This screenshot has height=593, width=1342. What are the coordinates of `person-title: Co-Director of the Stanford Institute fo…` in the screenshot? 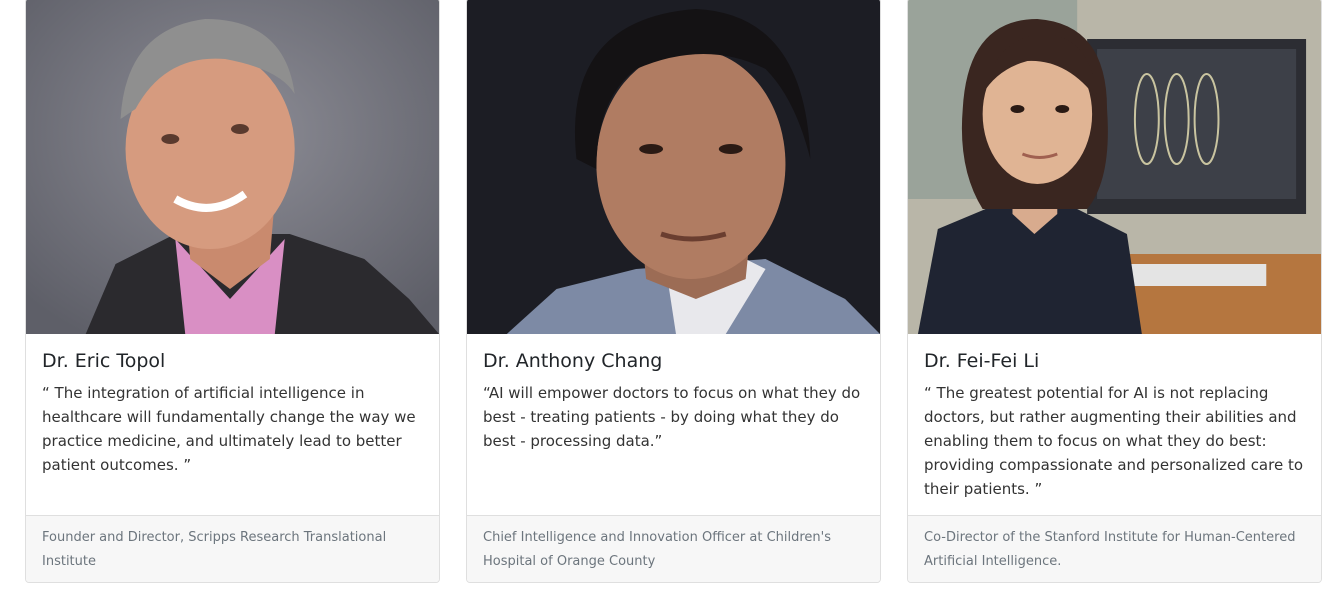 It's located at (1114, 548).